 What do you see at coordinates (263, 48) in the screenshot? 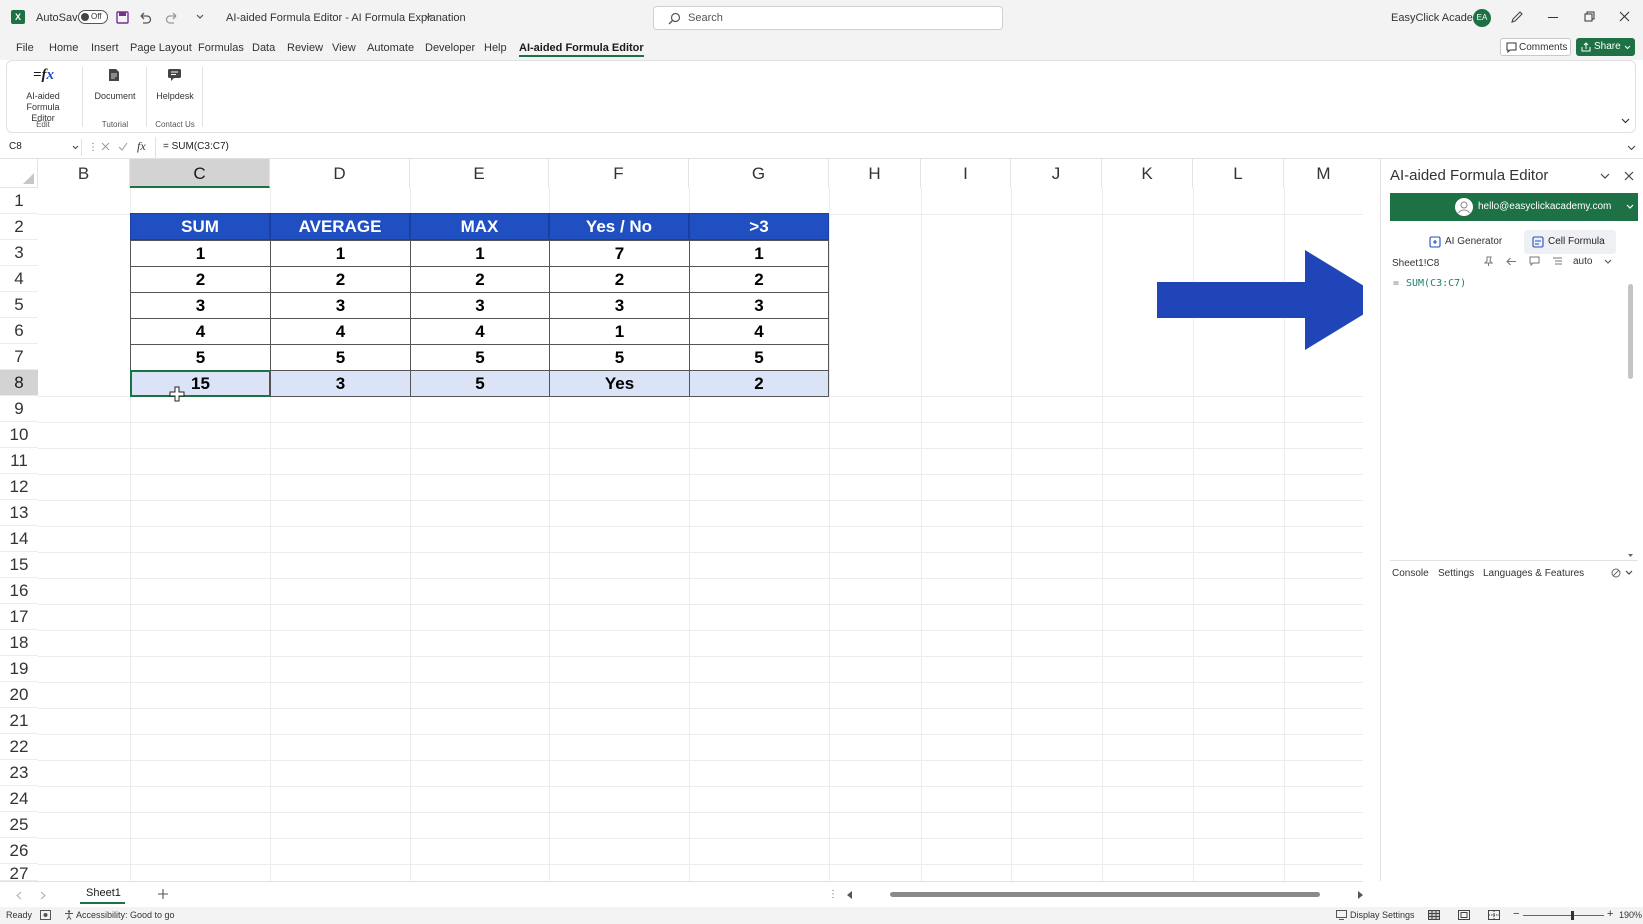
I see `tab-data: Data` at bounding box center [263, 48].